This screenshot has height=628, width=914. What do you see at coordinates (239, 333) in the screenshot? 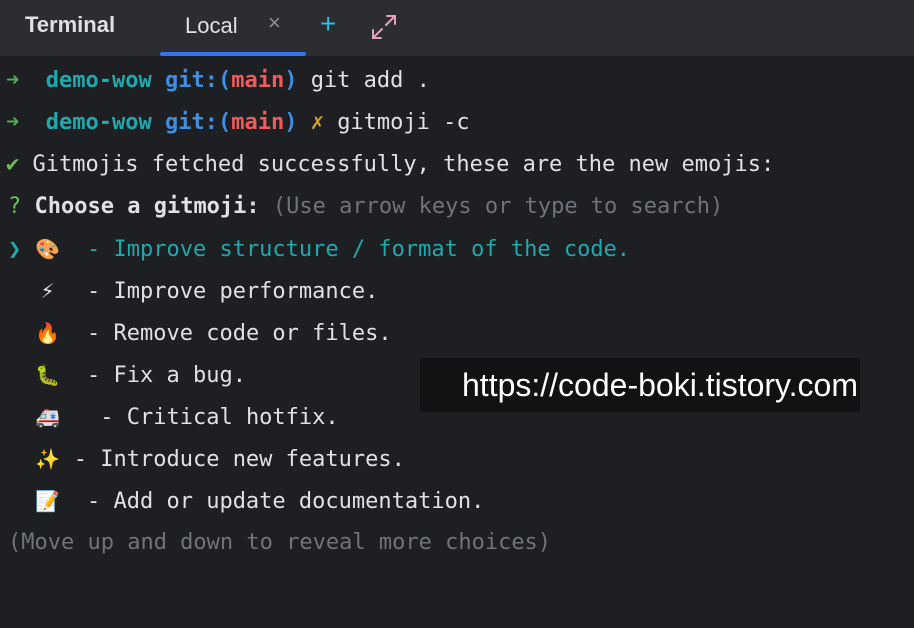
I see `choice-text: - Remove code or files.` at bounding box center [239, 333].